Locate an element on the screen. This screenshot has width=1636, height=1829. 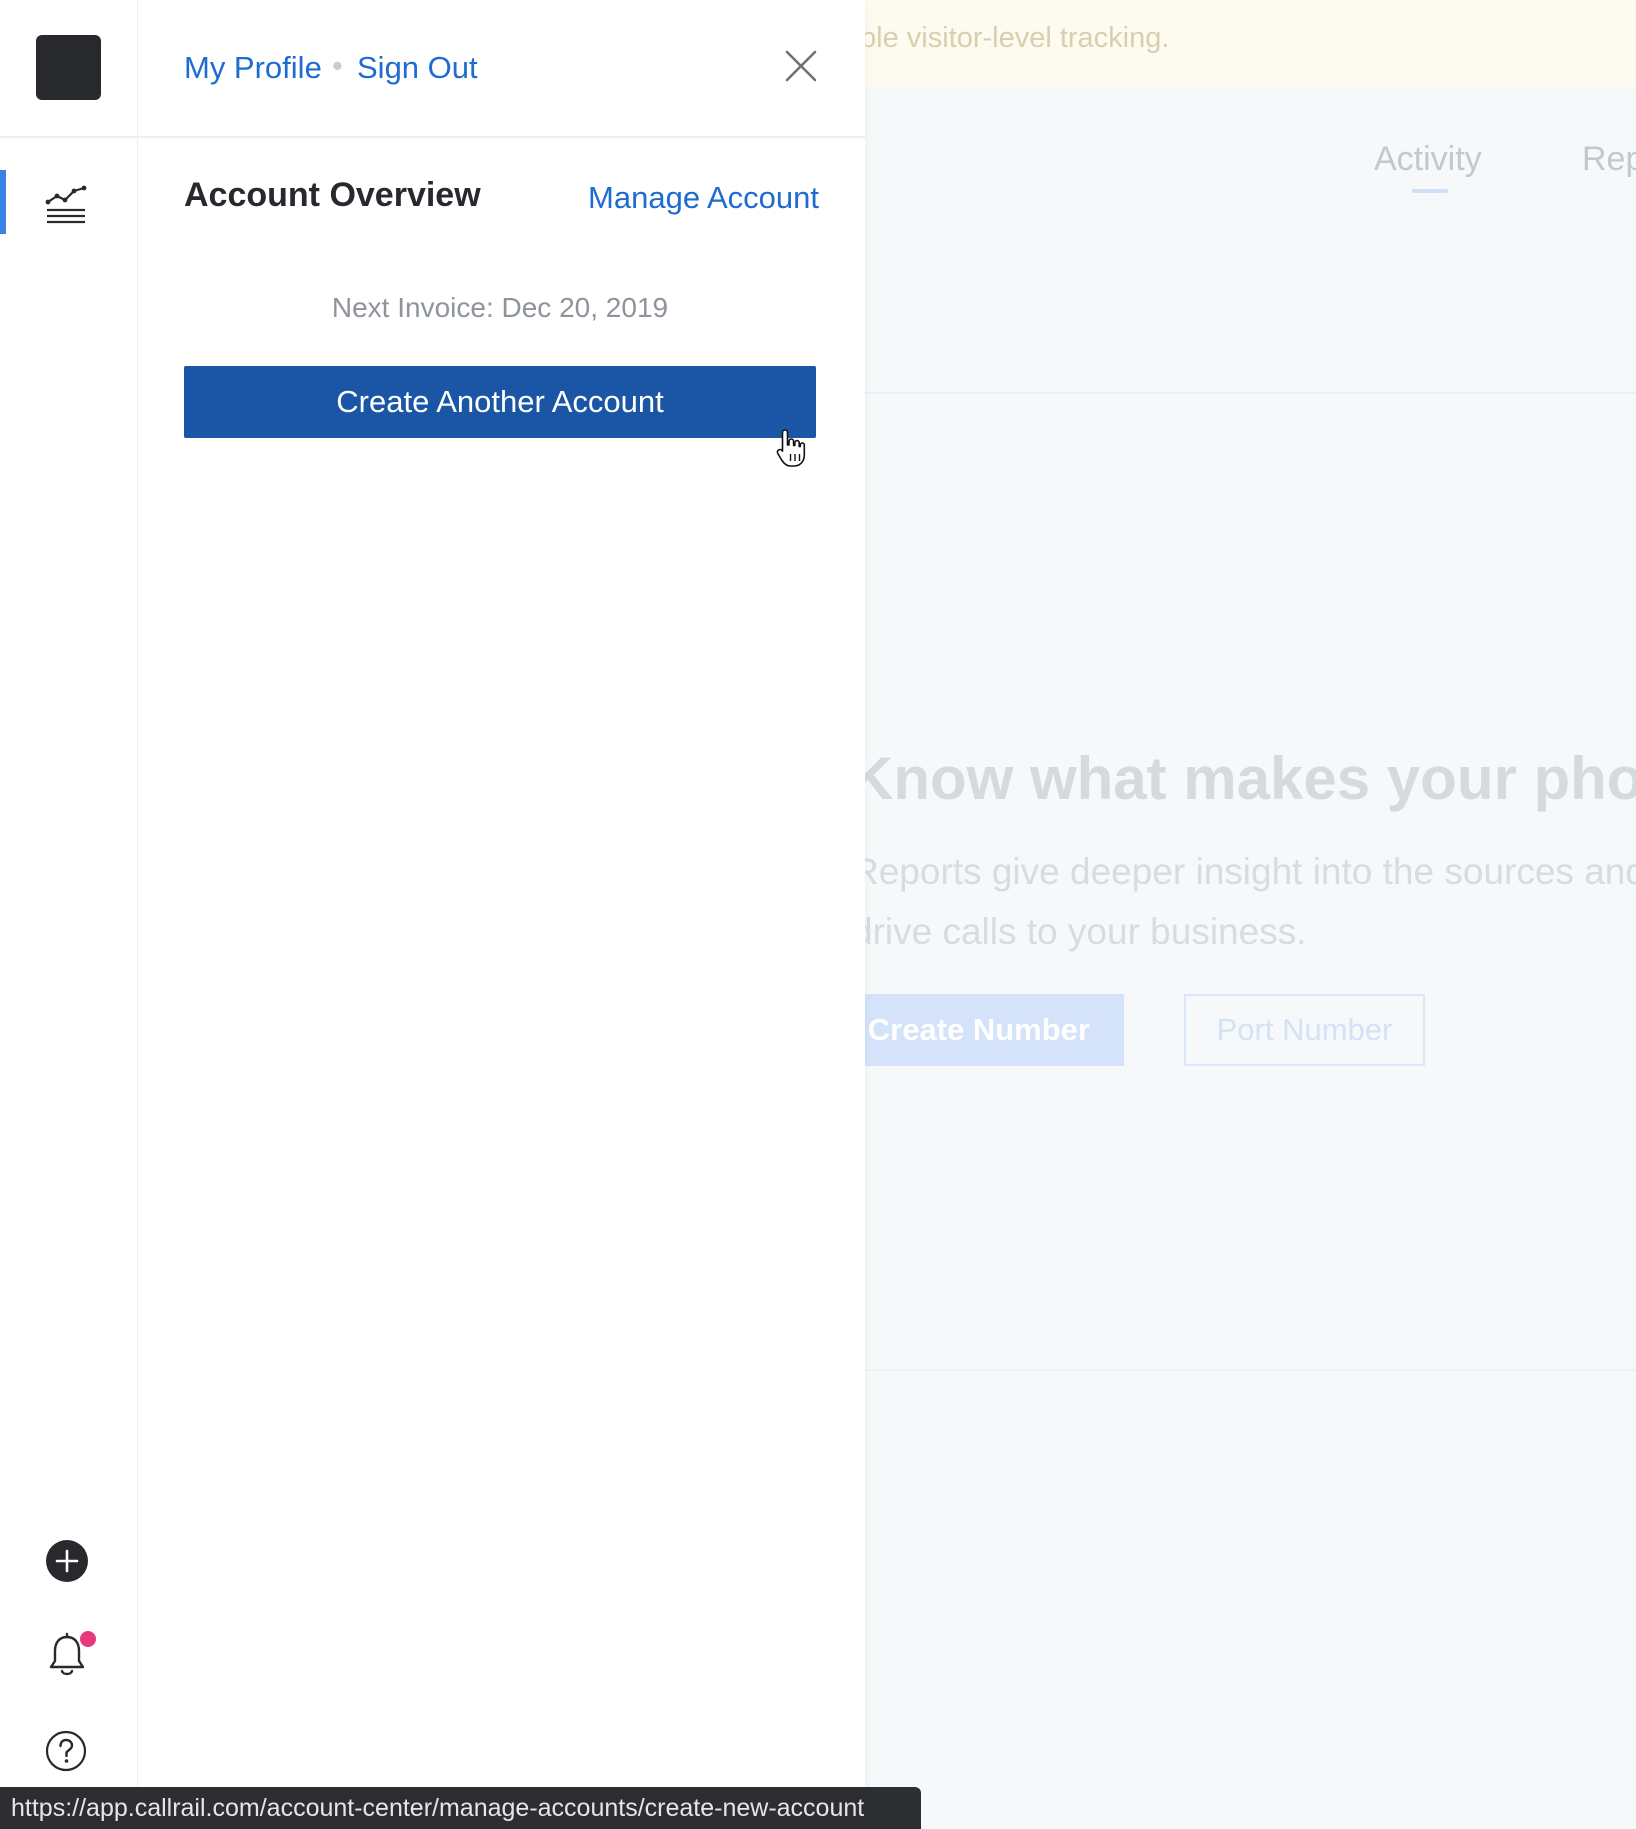
tab-activity-underline is located at coordinates (1430, 191).